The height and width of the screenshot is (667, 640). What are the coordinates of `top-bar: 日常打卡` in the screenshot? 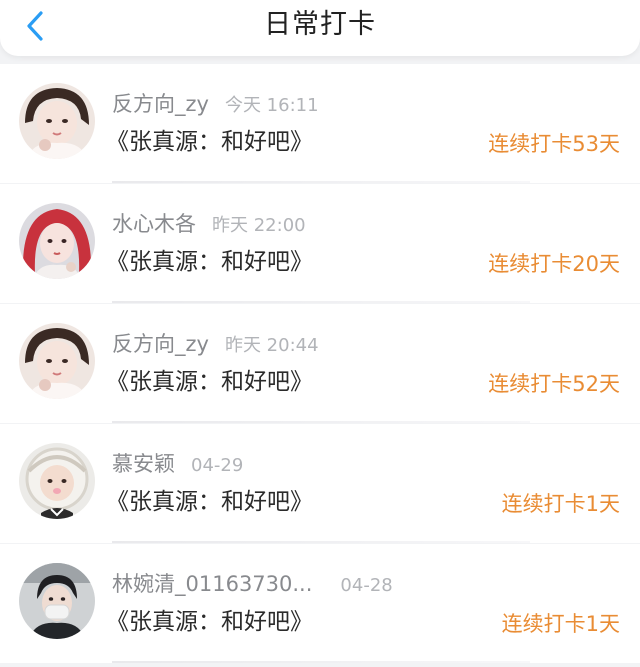 It's located at (320, 28).